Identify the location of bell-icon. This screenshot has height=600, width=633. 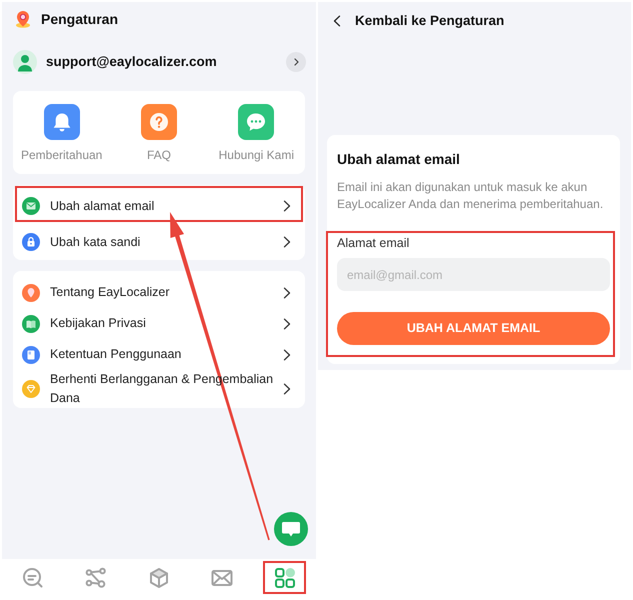
(62, 122).